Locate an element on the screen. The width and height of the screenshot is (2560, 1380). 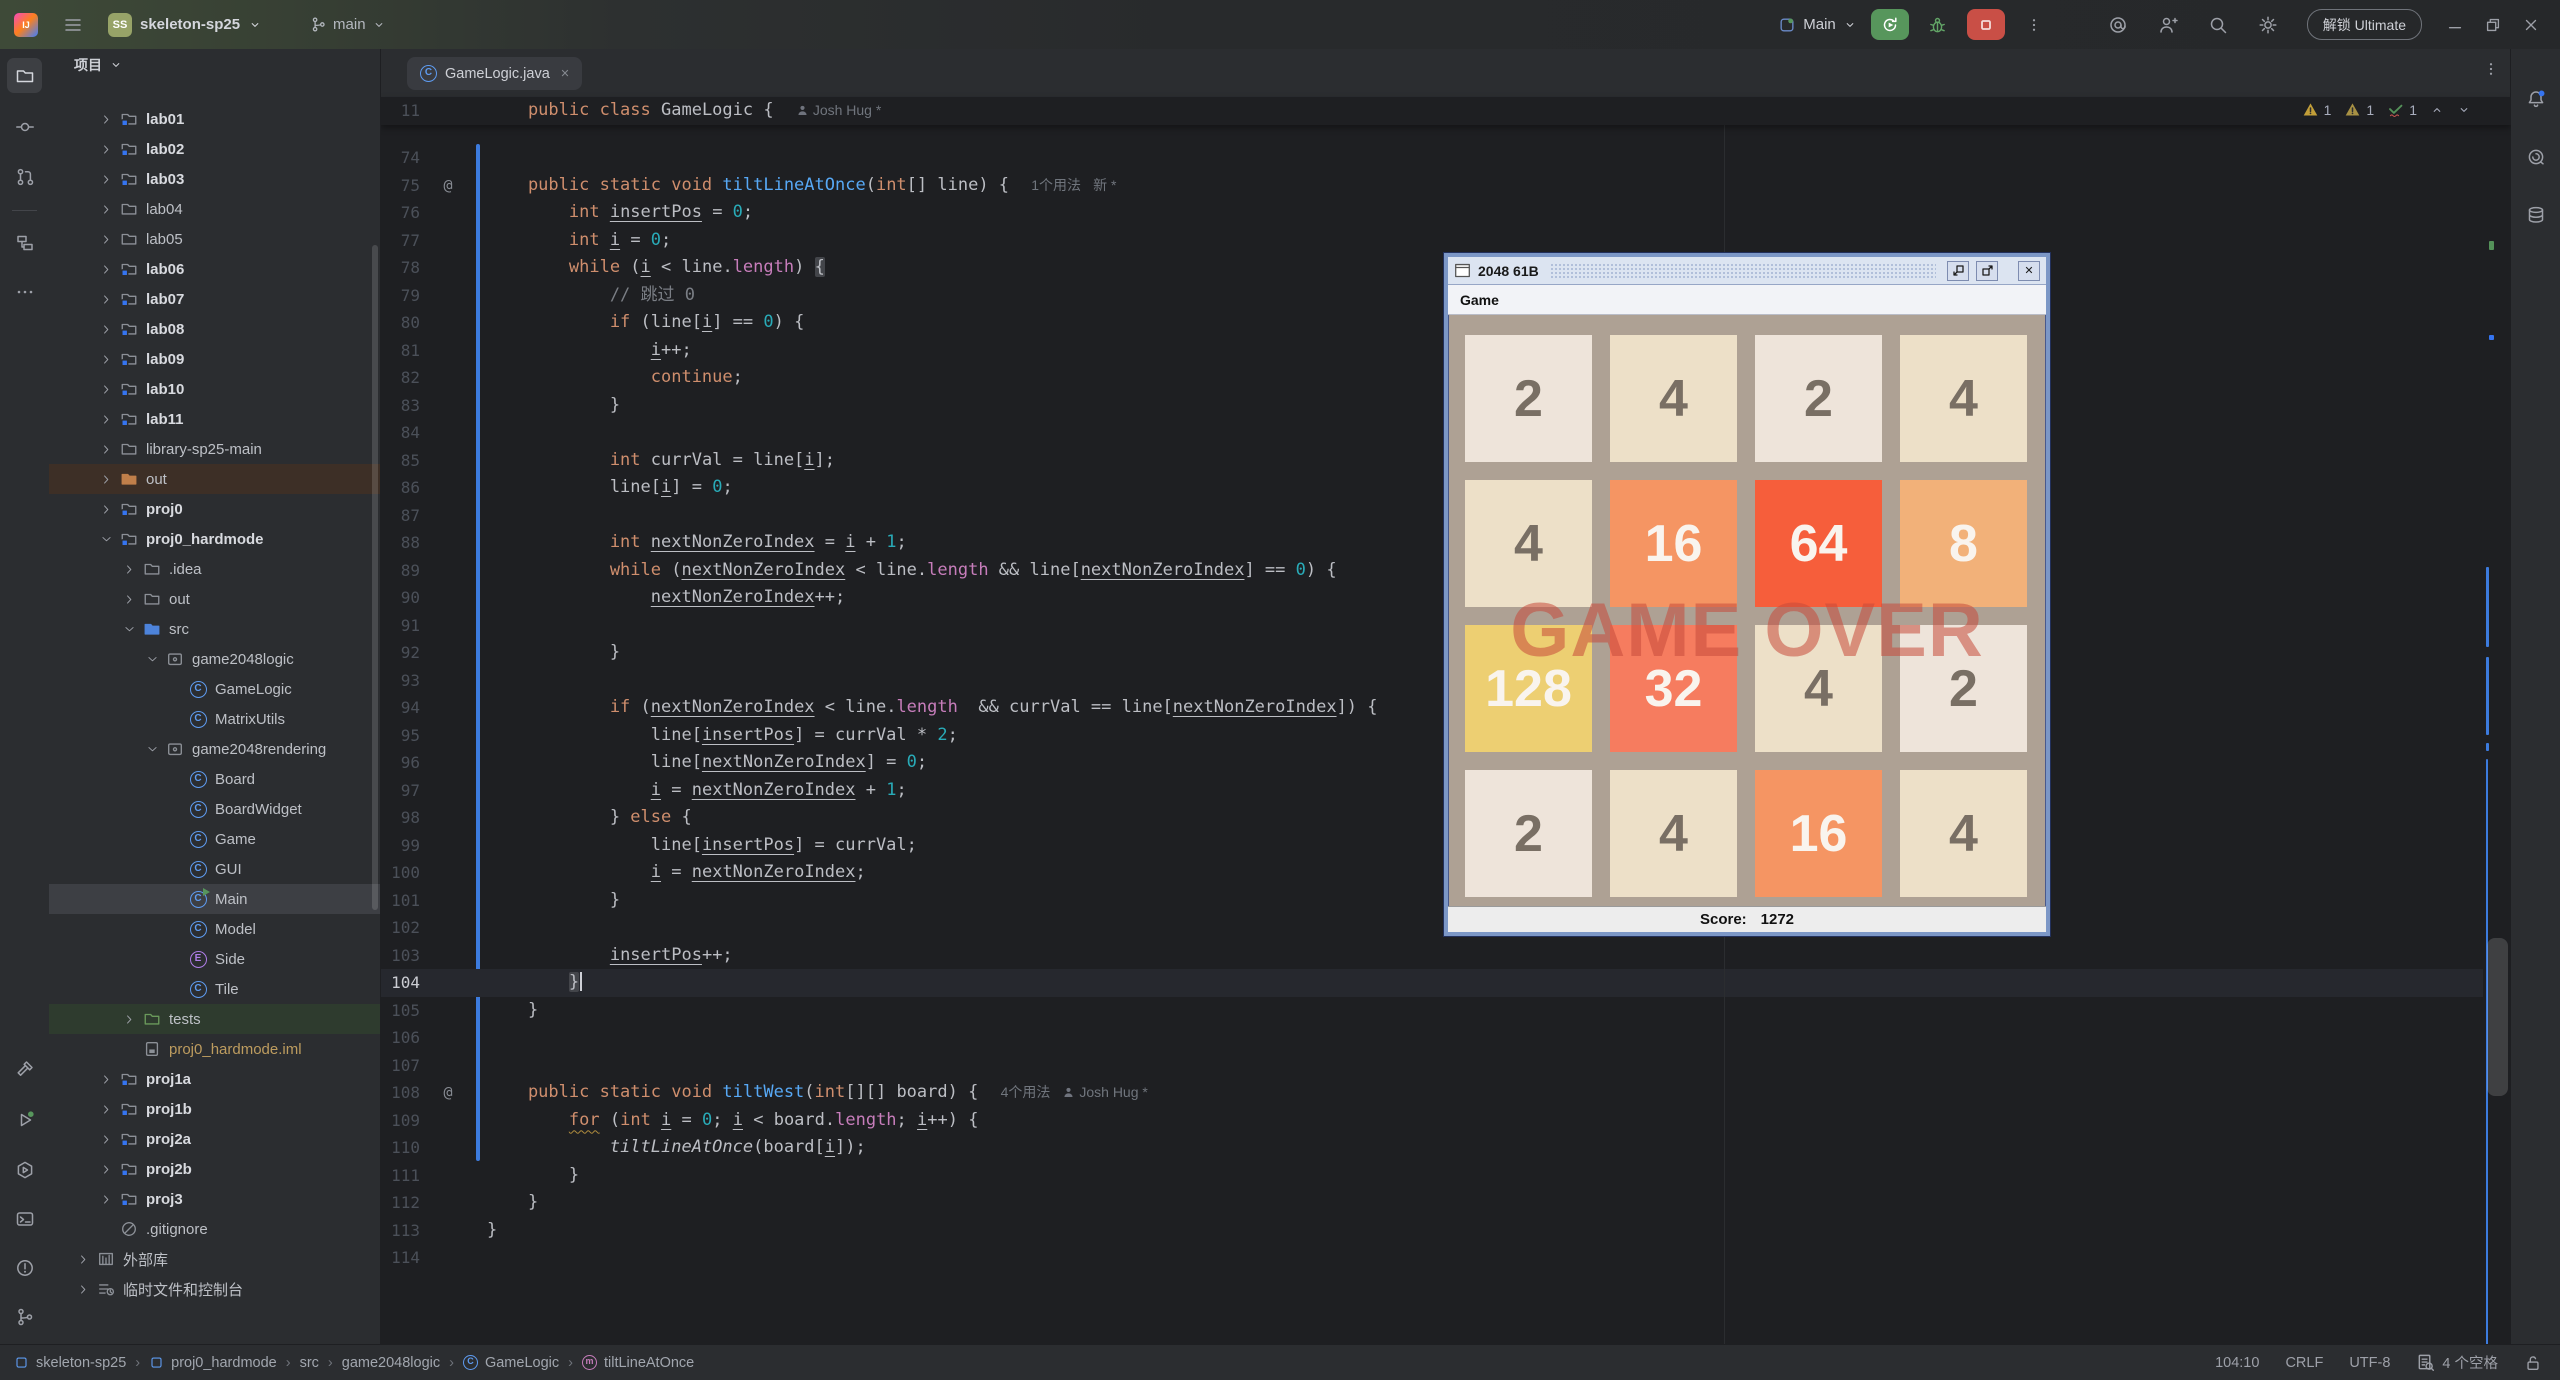
line-number: 76 is located at coordinates (400, 213).